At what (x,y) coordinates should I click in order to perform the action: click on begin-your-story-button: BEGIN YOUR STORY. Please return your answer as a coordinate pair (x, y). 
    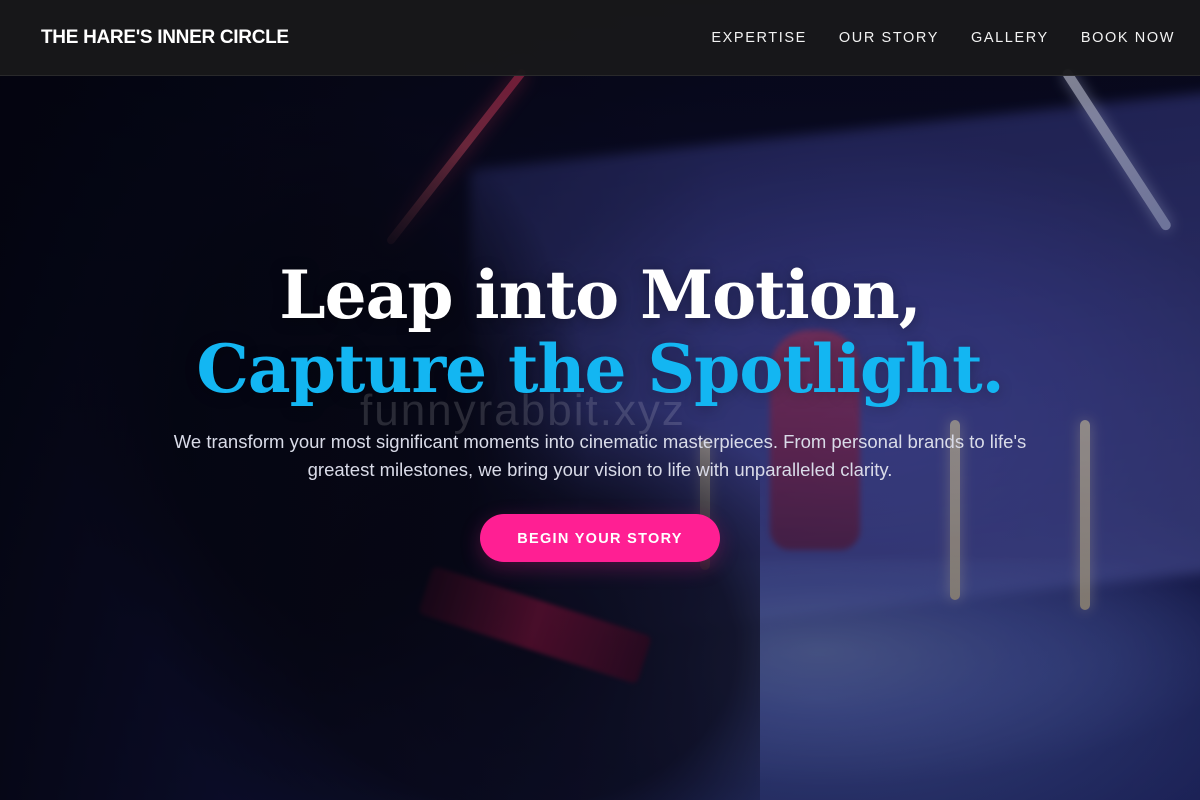
    Looking at the image, I should click on (600, 538).